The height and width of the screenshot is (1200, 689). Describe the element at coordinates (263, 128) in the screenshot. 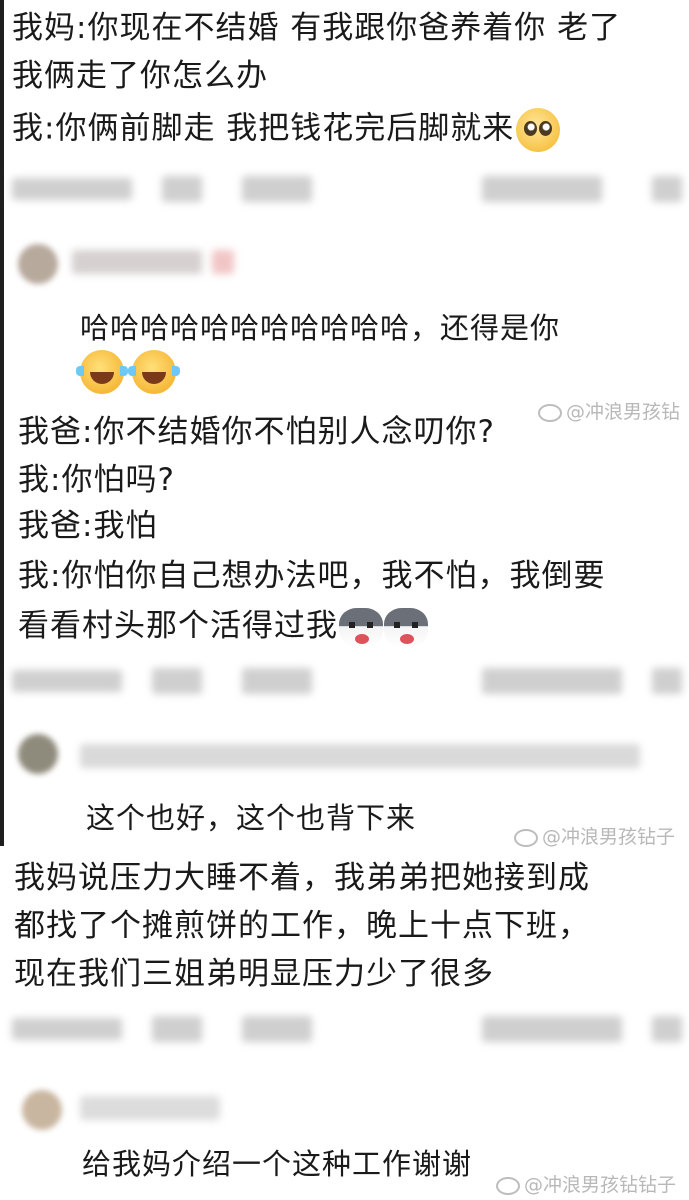

I see `post-1-line-3-text: 我:你俩前脚走 我把钱花完后脚就来` at that location.